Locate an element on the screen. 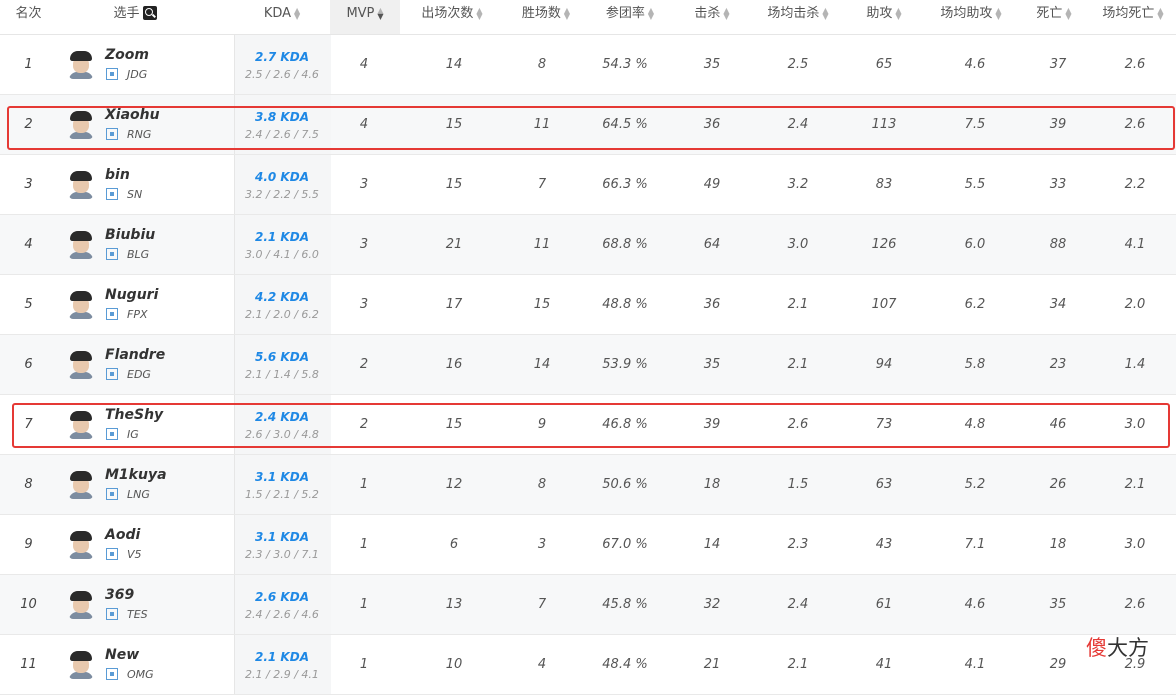 This screenshot has width=1176, height=695. search-icon is located at coordinates (149, 12).